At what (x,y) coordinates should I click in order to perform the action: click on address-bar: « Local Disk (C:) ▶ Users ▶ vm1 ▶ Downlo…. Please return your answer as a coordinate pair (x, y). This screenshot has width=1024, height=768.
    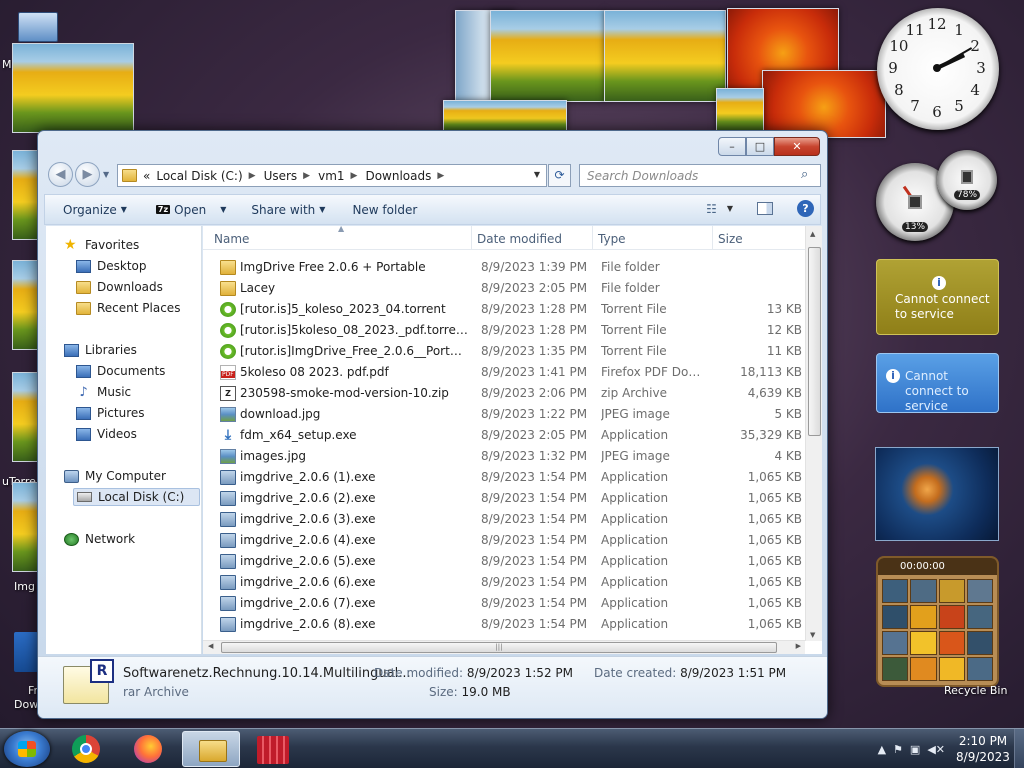
    Looking at the image, I should click on (332, 175).